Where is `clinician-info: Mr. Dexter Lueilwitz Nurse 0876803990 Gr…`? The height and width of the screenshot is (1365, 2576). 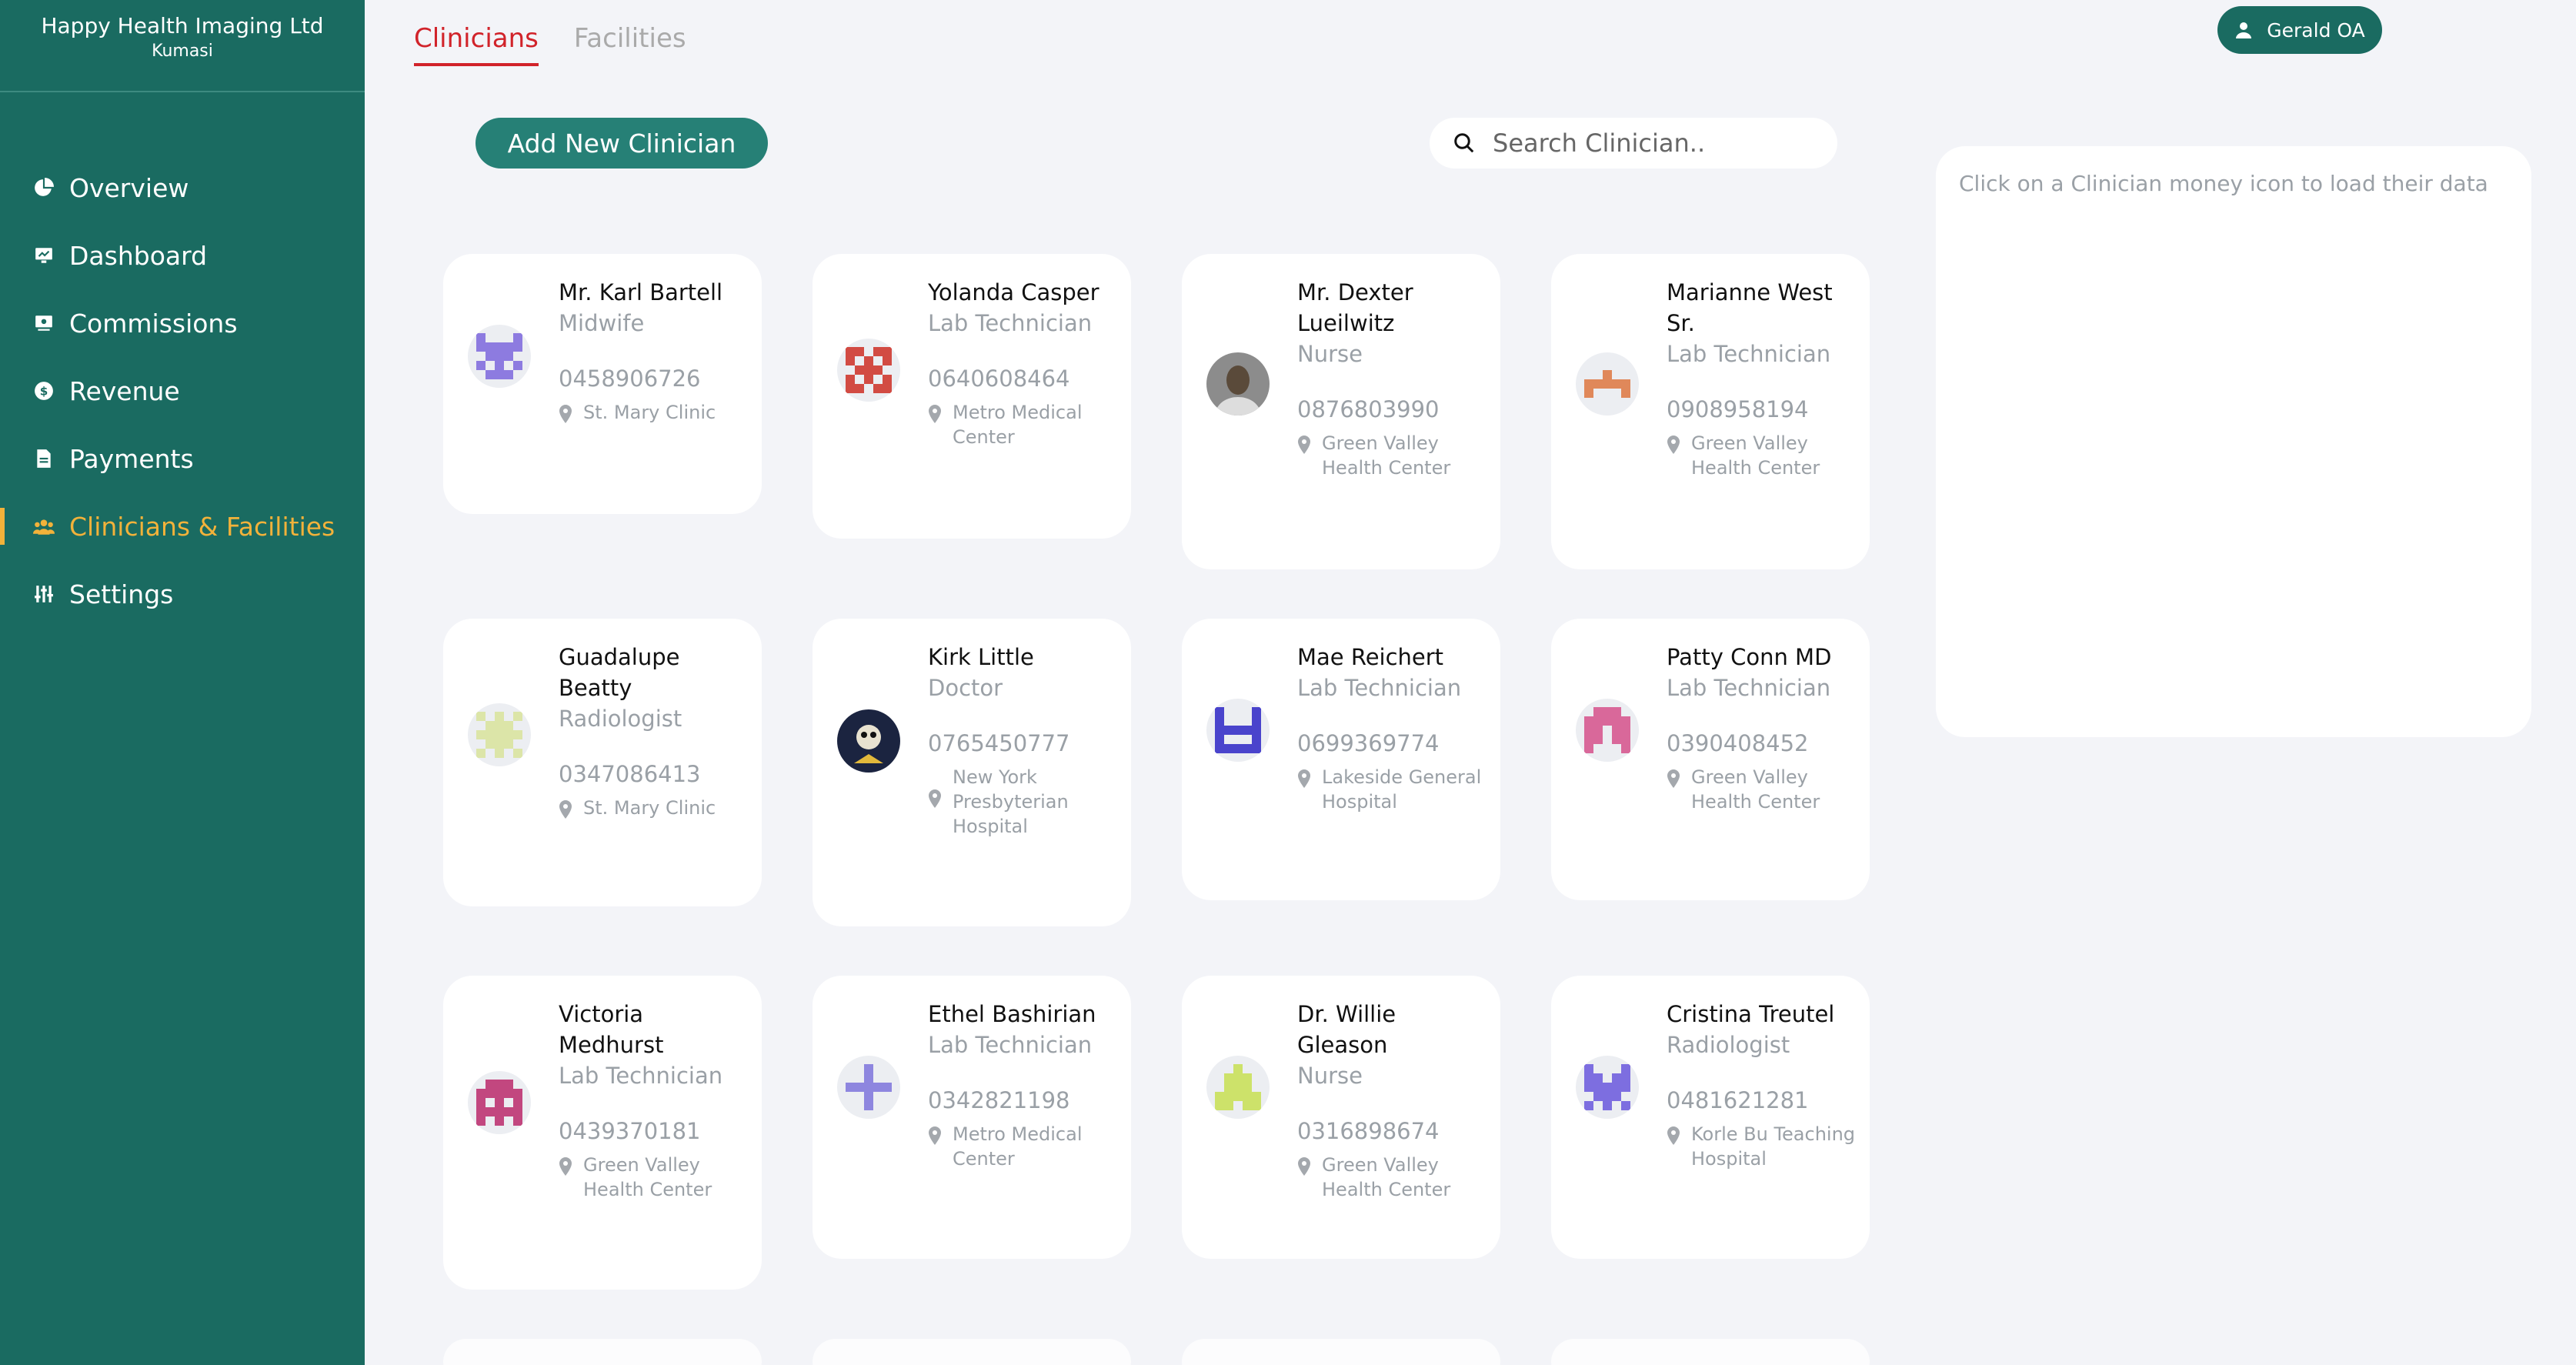
clinician-info: Mr. Dexter Lueilwitz Nurse 0876803990 Gr… is located at coordinates (1394, 378).